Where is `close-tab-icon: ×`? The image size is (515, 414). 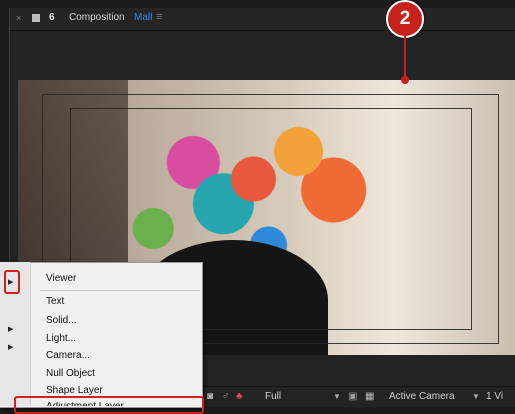
close-tab-icon: × is located at coordinates (18, 18).